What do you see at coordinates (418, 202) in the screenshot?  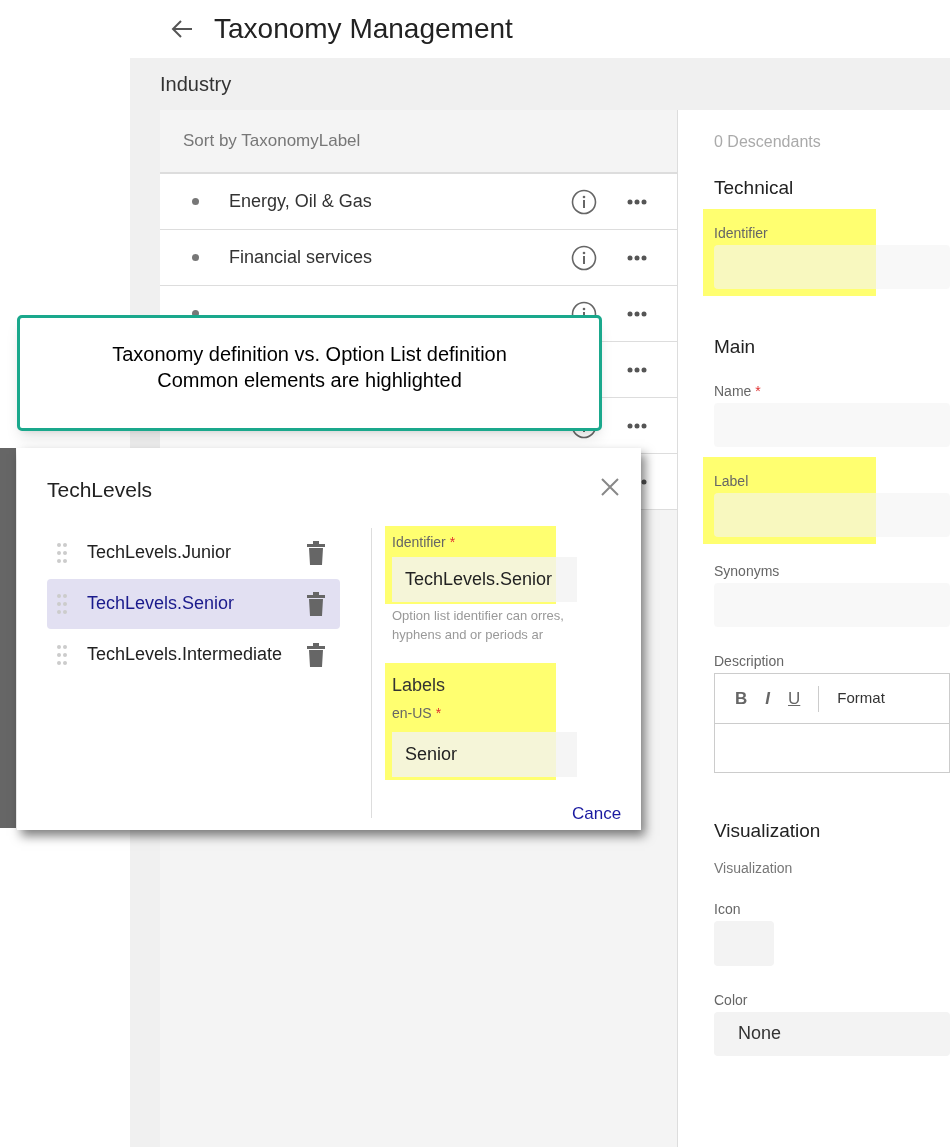 I see `tree-item: Energy, Oil & Gas` at bounding box center [418, 202].